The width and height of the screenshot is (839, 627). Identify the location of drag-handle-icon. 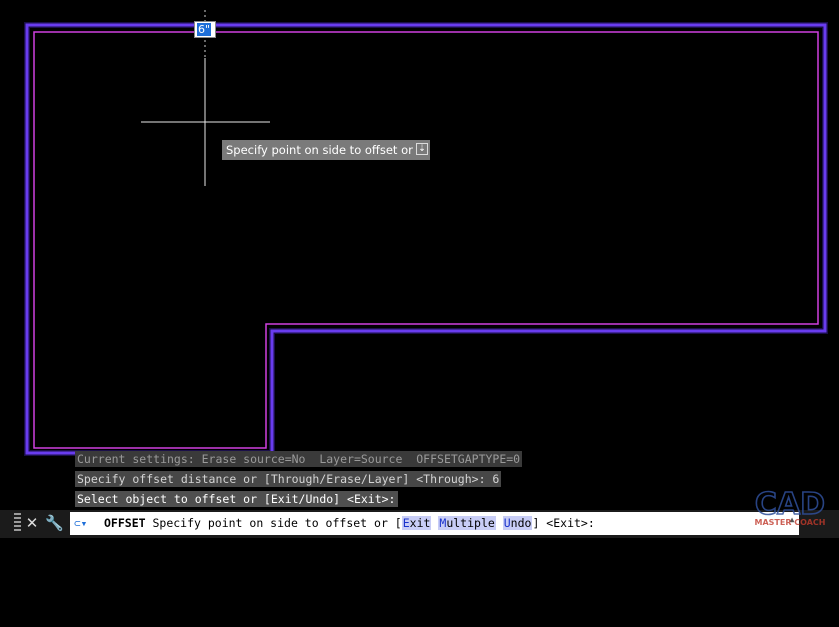
(17, 523).